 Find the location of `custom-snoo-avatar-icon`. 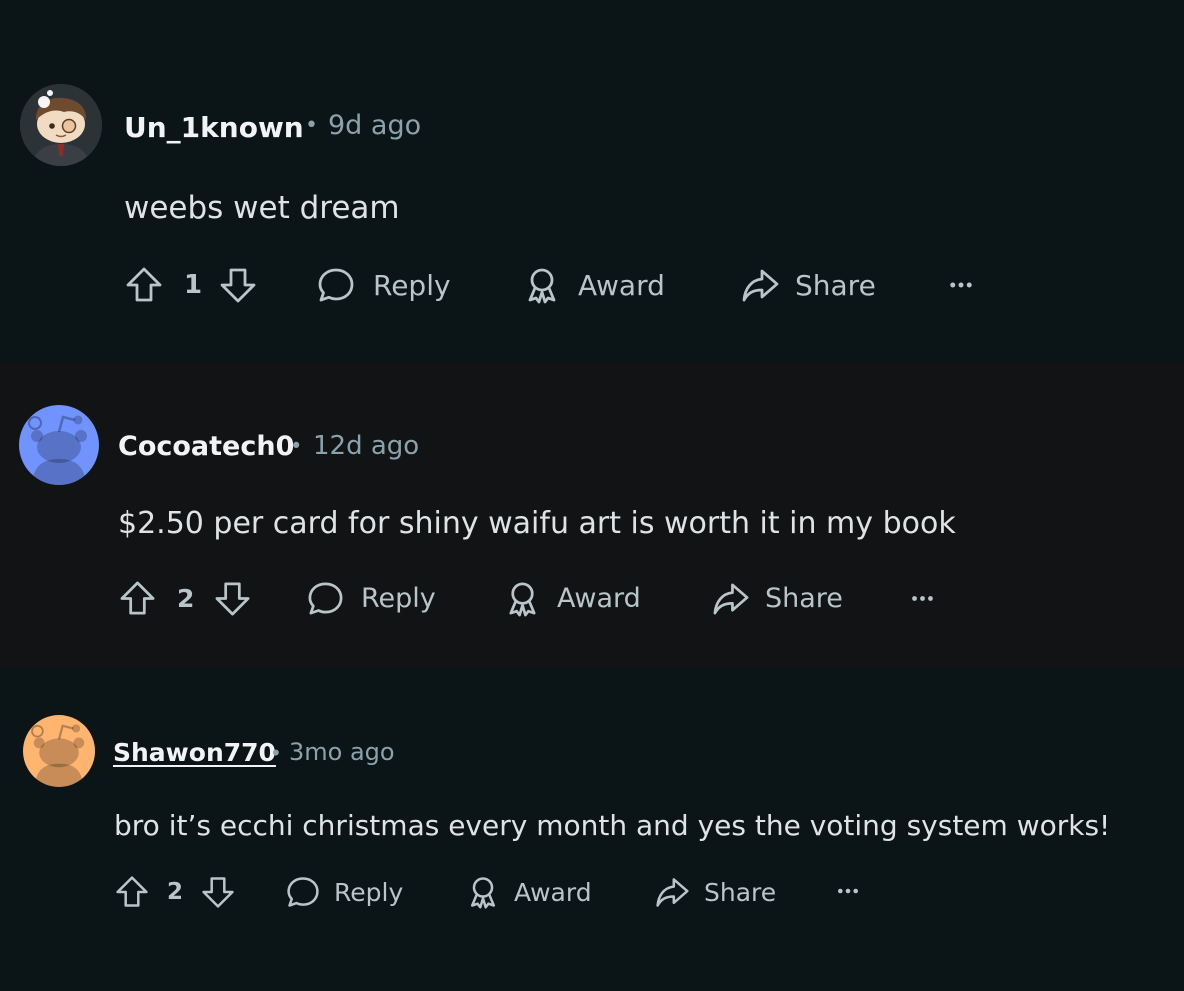

custom-snoo-avatar-icon is located at coordinates (61, 125).